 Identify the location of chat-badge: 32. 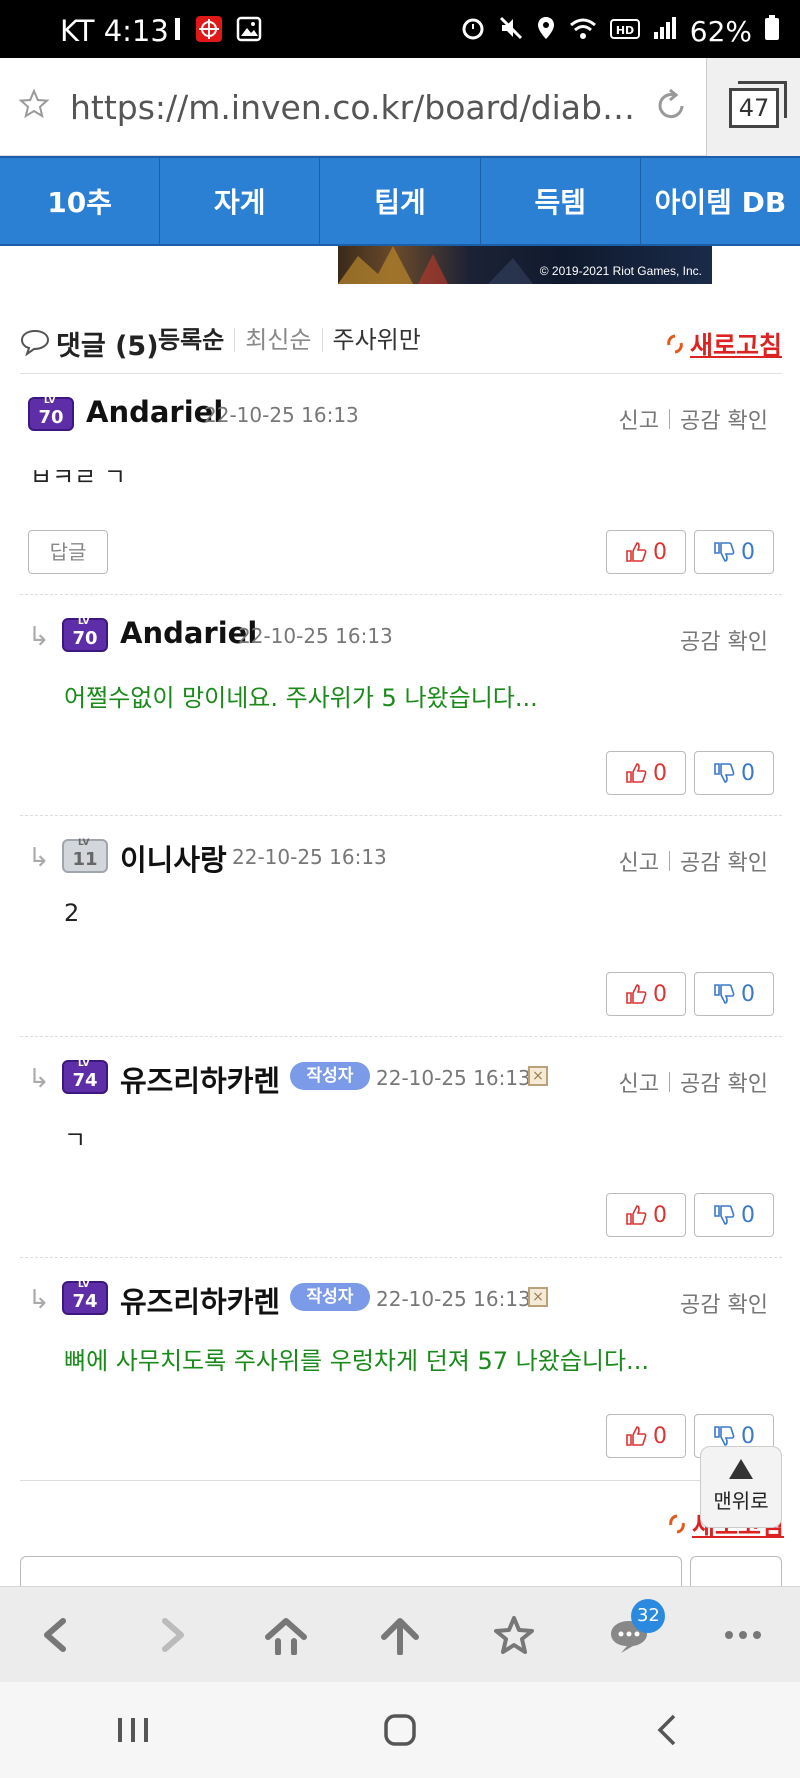
(648, 1616).